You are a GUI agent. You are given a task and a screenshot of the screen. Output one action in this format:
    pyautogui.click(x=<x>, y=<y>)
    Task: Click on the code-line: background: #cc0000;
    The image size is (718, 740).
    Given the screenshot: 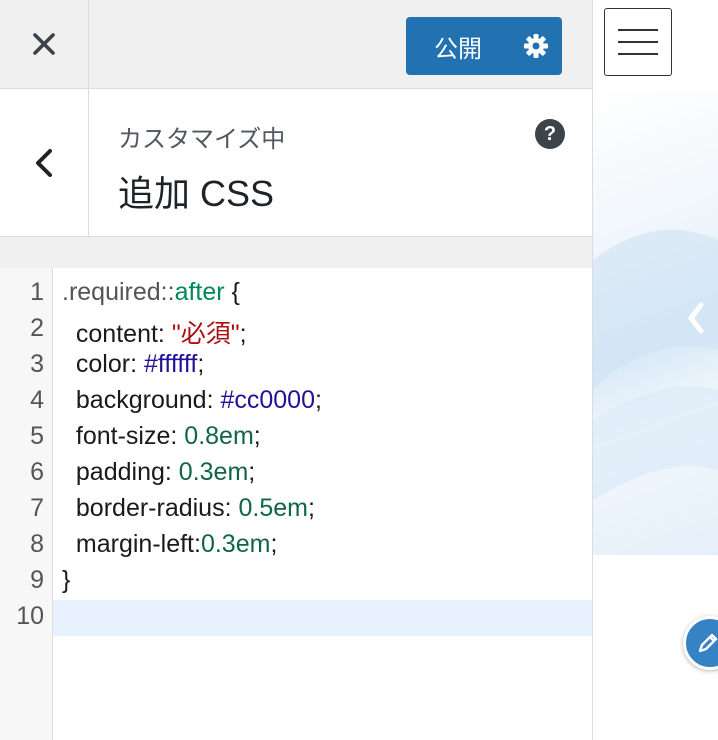 What is the action you would take?
    pyautogui.click(x=192, y=400)
    